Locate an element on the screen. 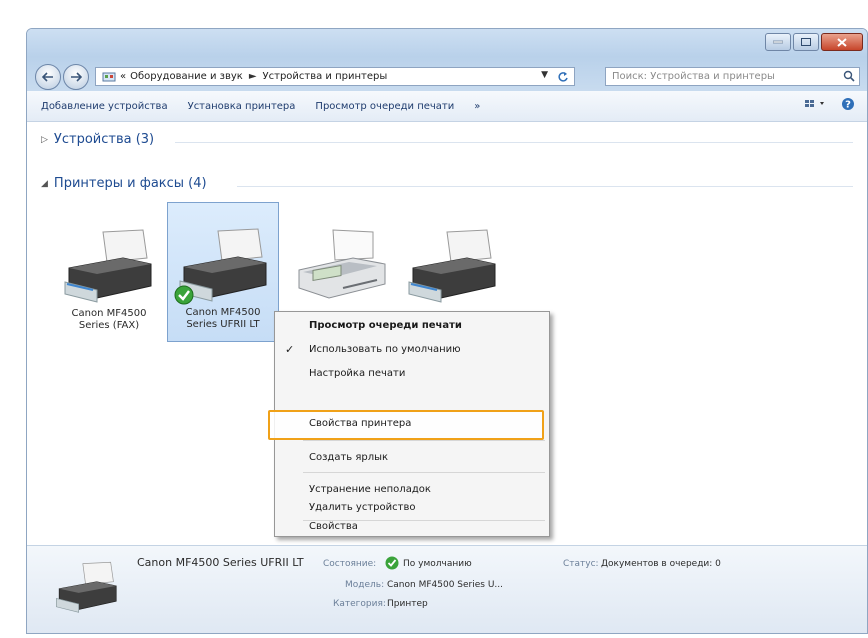 This screenshot has width=868, height=638. minimize-icon is located at coordinates (778, 42).